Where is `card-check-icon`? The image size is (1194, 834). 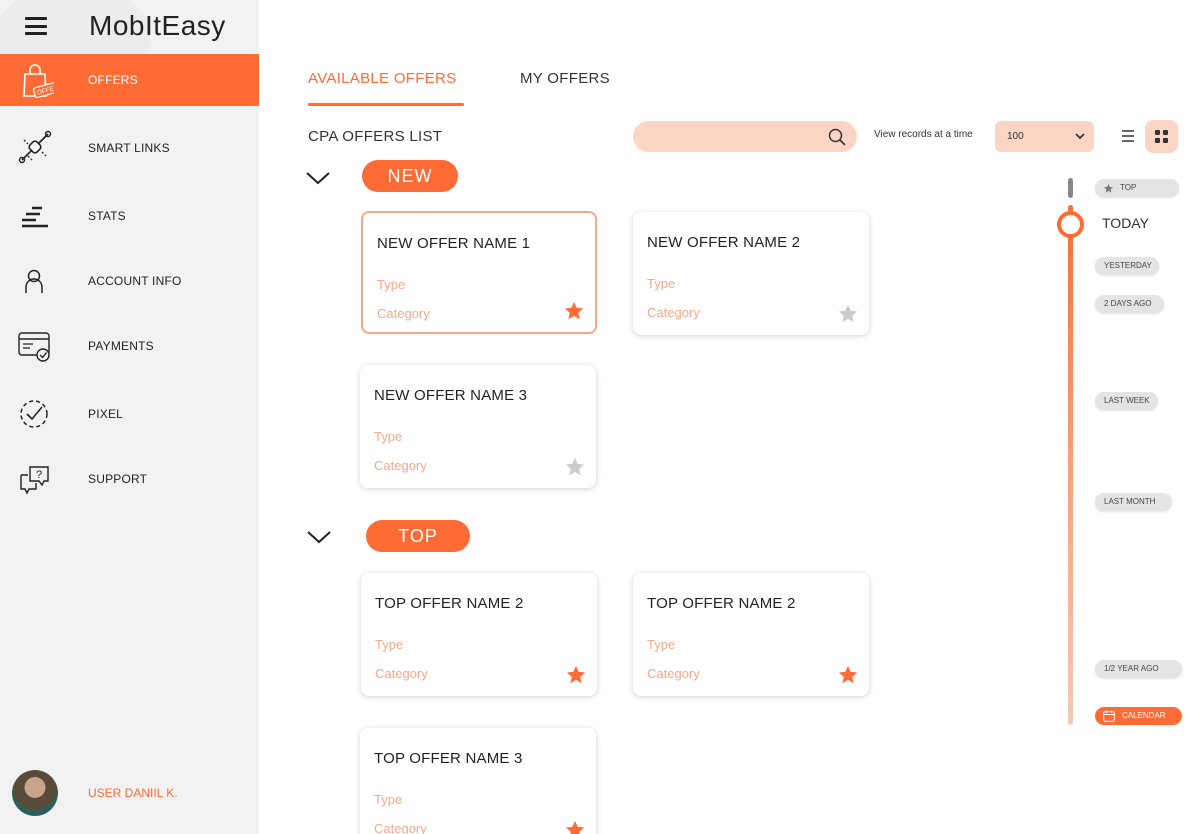
card-check-icon is located at coordinates (34, 347).